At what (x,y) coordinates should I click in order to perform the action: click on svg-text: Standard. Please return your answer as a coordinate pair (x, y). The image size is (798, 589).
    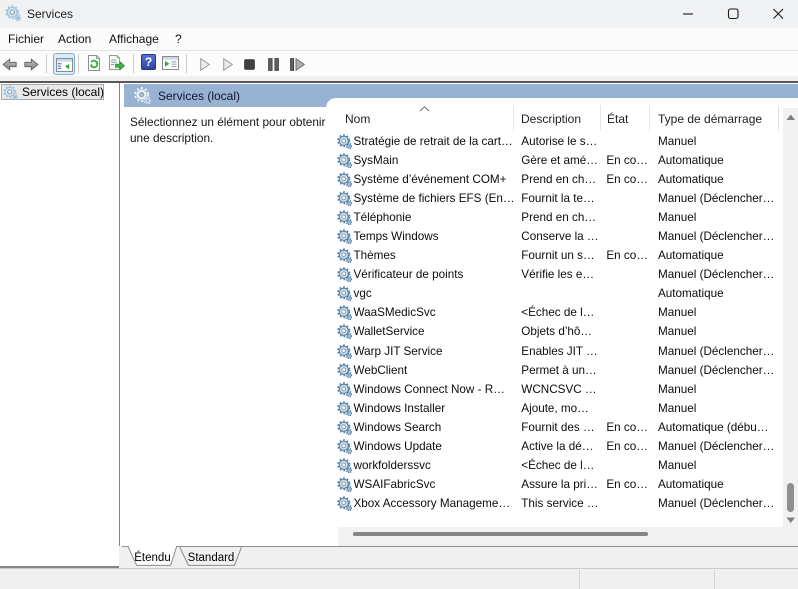
    Looking at the image, I should click on (211, 558).